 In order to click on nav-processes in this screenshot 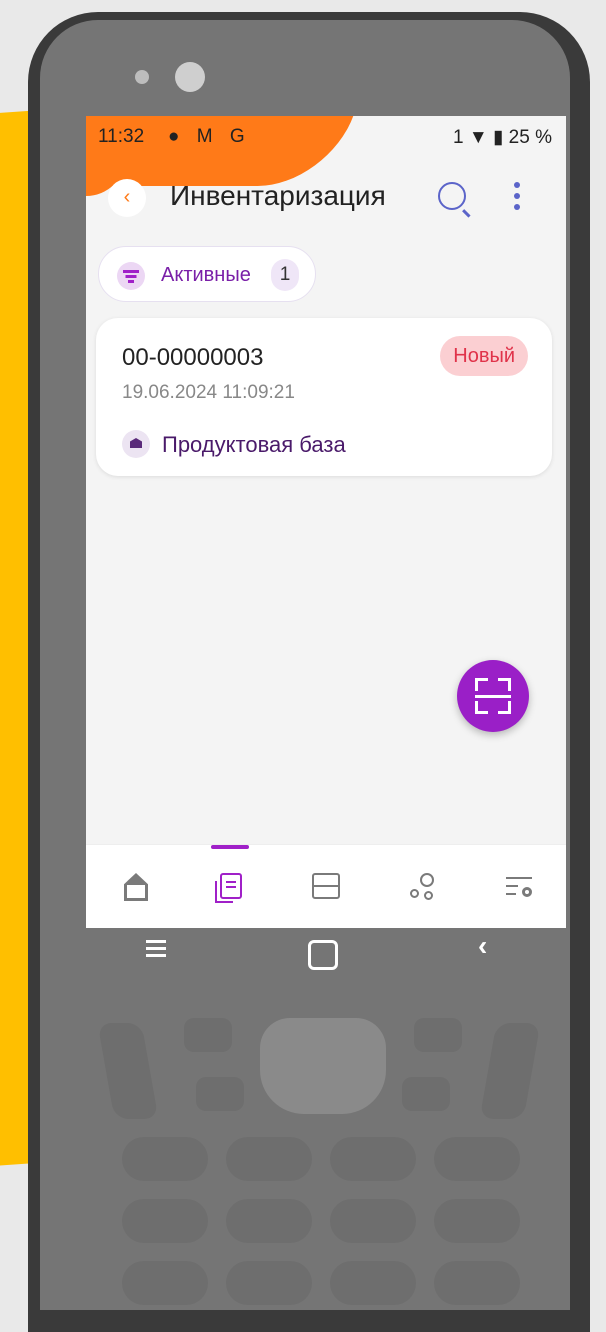, I will do `click(422, 887)`.